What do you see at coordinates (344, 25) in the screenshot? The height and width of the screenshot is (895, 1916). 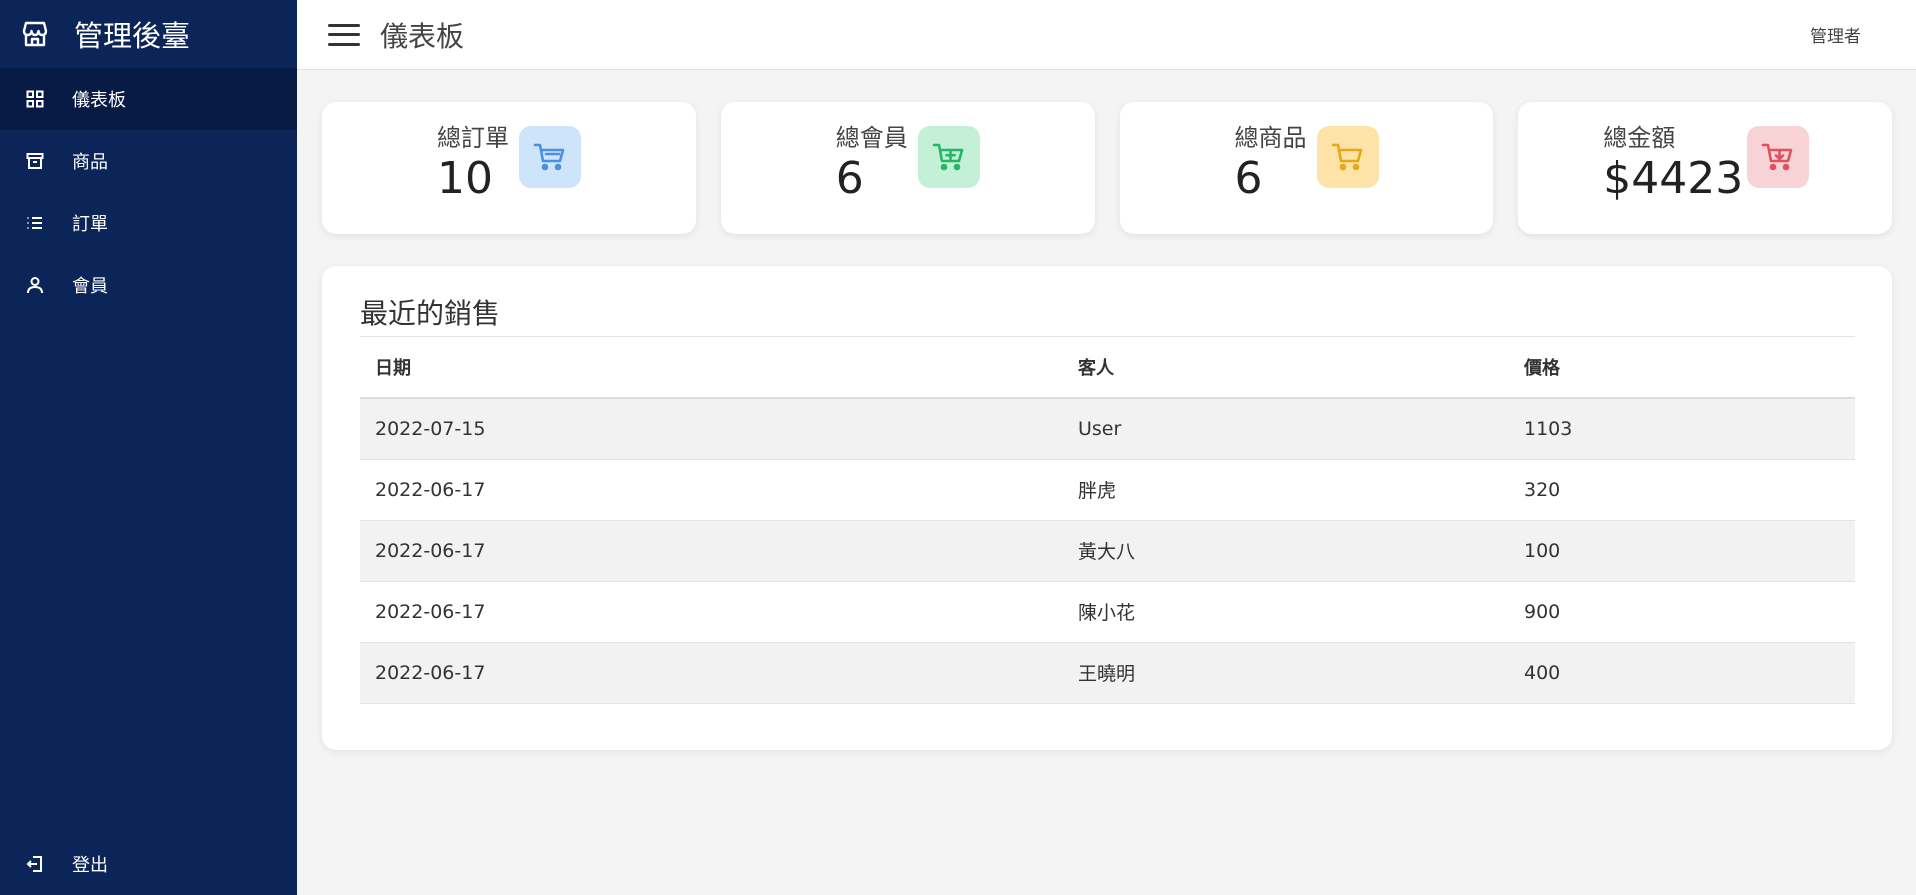 I see `hamburger-icon` at bounding box center [344, 25].